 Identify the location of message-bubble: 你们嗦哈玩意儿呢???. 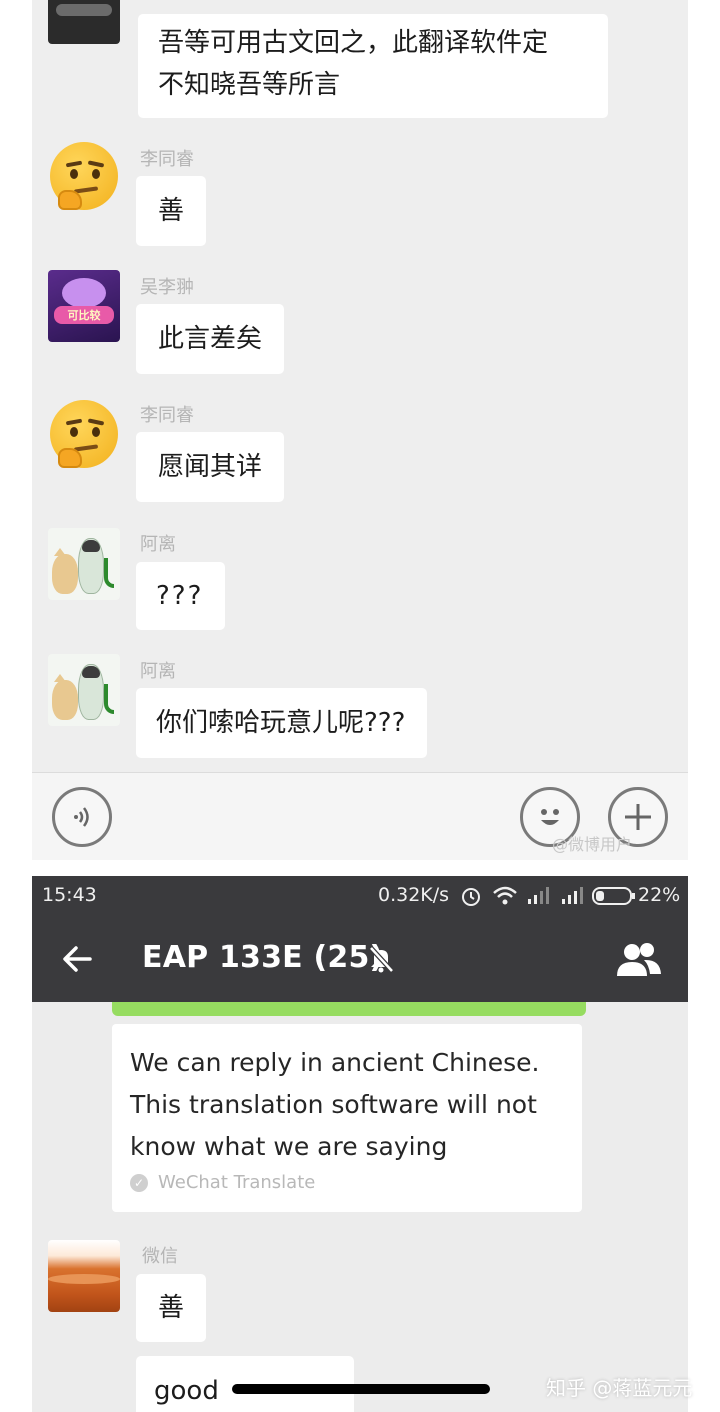
(282, 723).